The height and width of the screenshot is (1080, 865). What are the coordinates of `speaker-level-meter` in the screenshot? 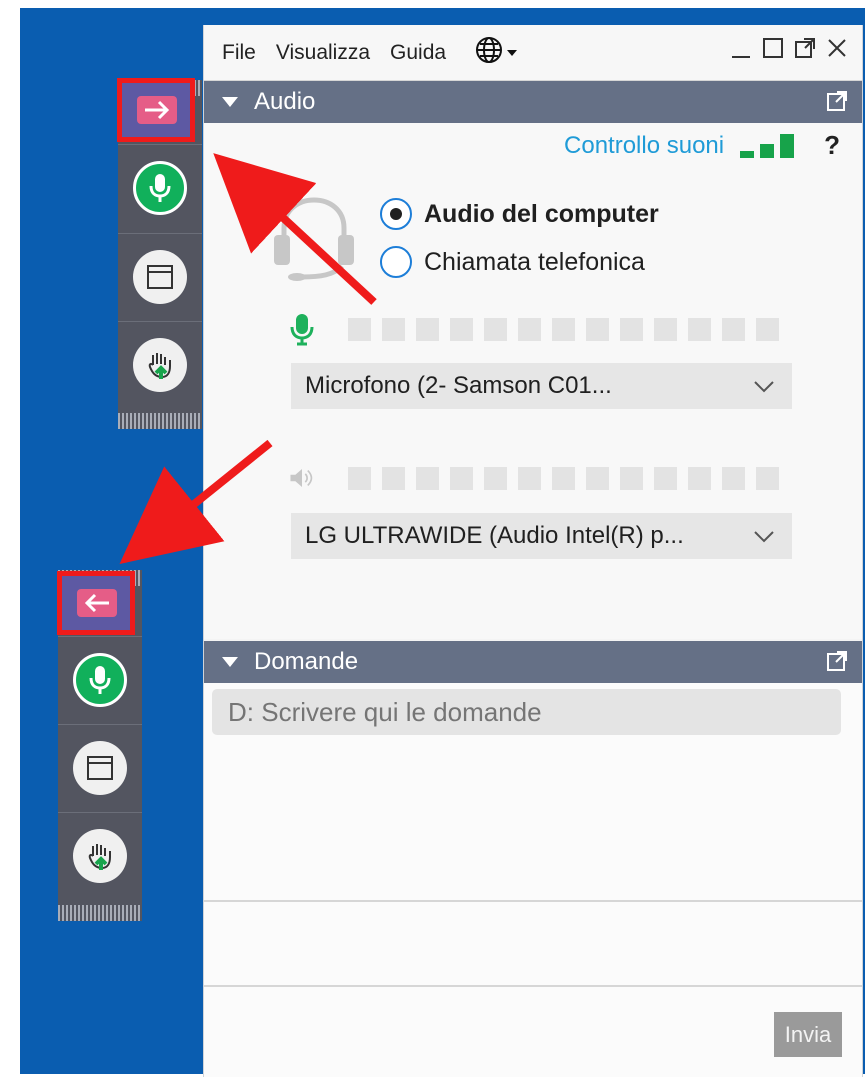 It's located at (539, 478).